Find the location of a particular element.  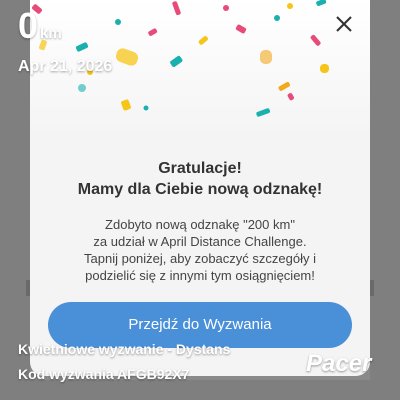

distance-display: 0 km is located at coordinates (40, 26).